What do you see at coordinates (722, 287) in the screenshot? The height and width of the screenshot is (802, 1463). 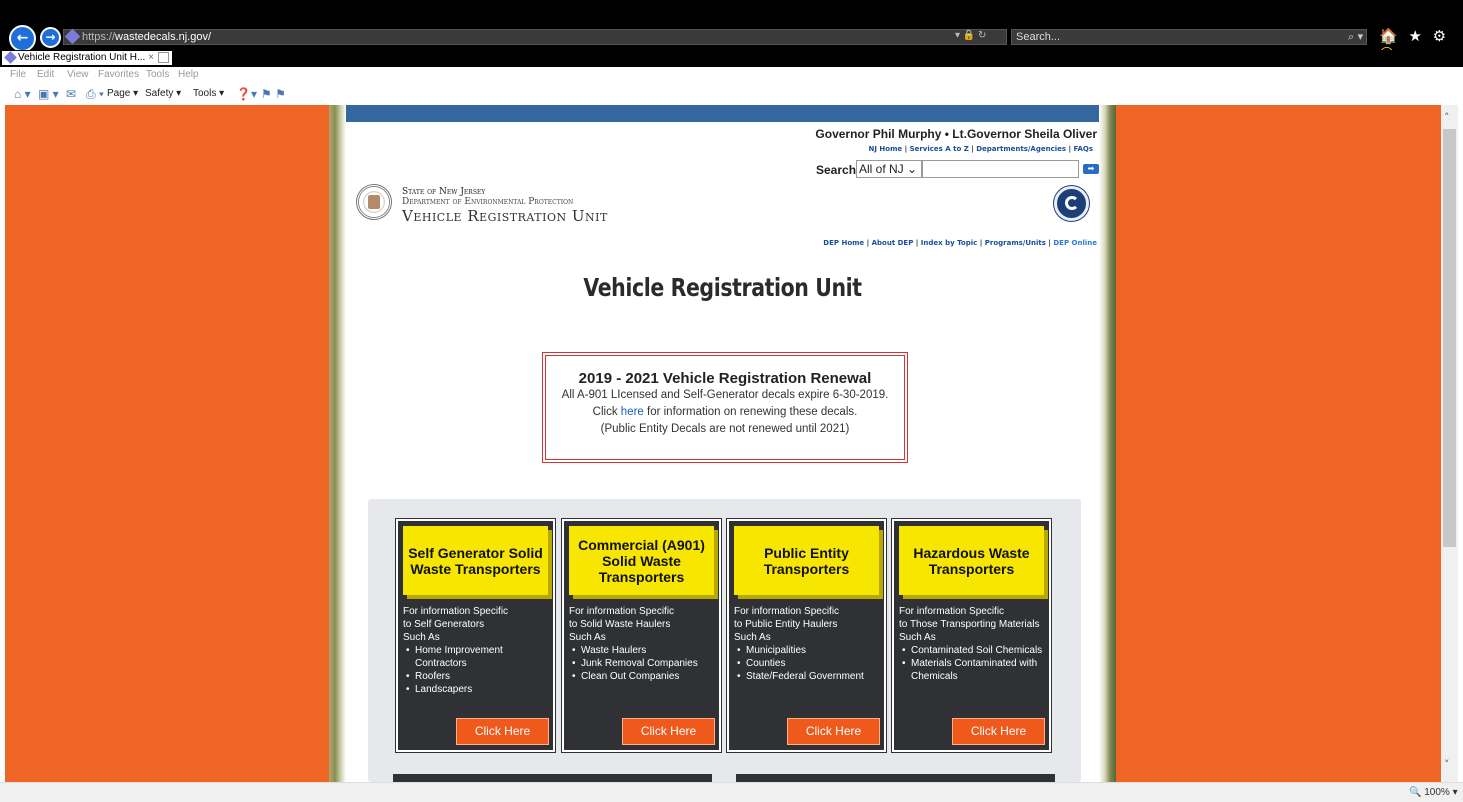 I see `page-title: Vehicle Registration Unit` at bounding box center [722, 287].